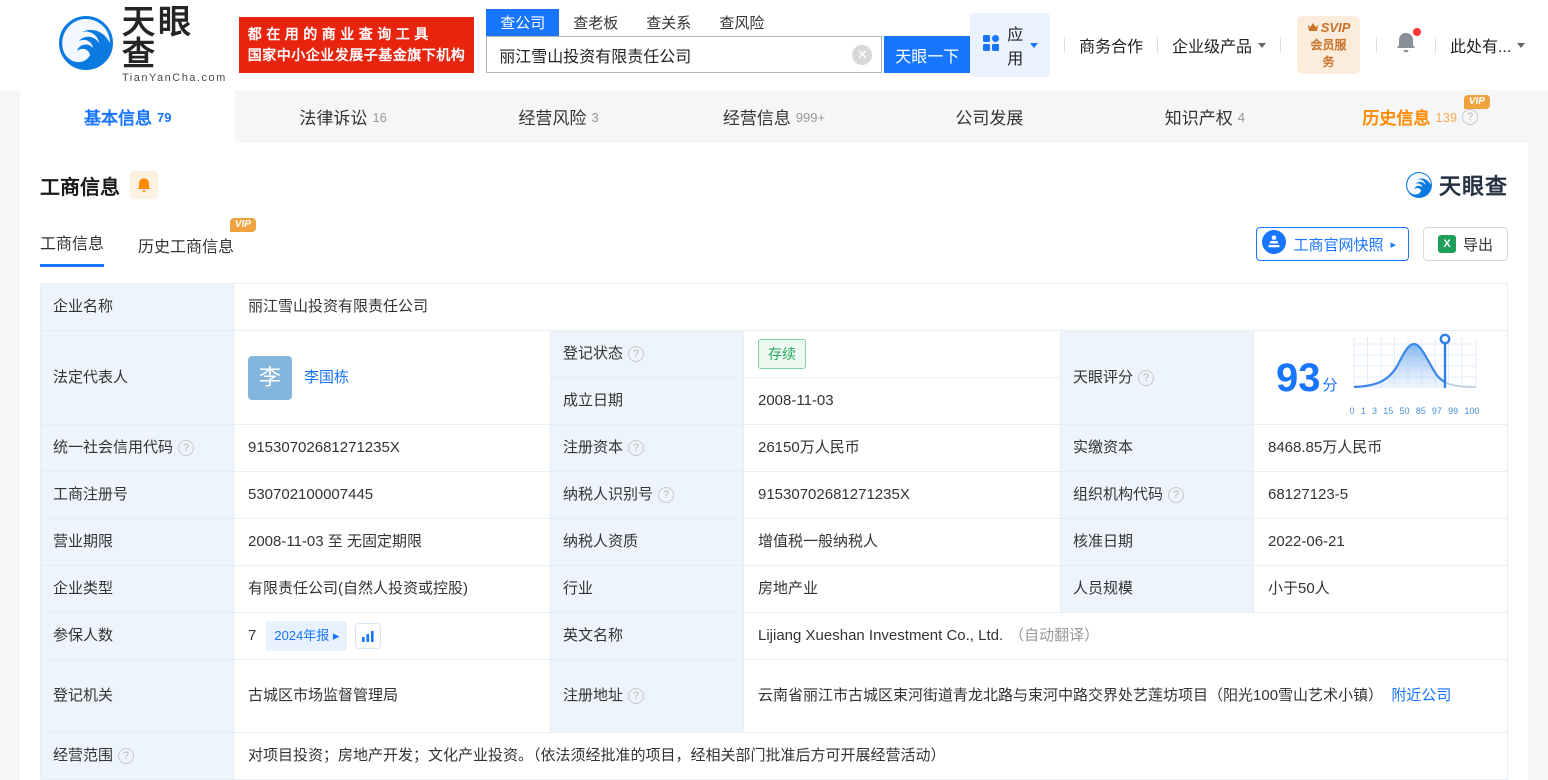  I want to click on field-label-tianyan-score: 天眼评分?, so click(1157, 377).